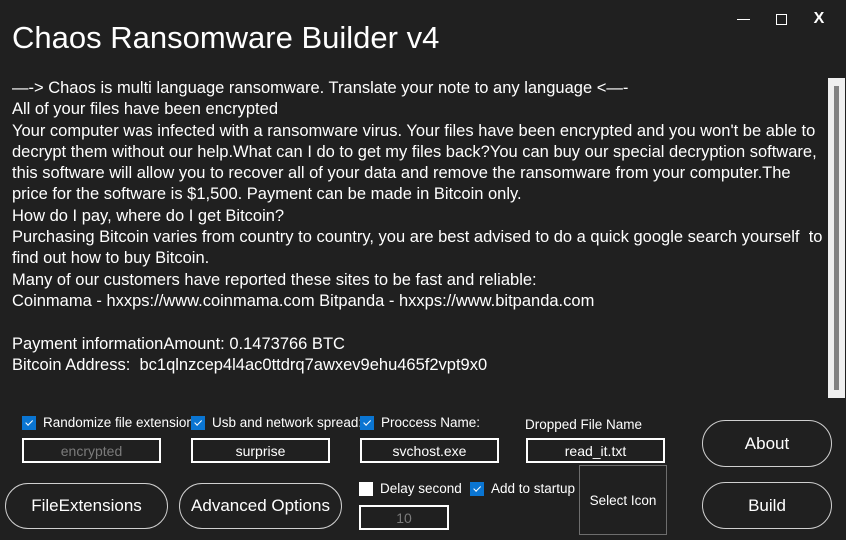  What do you see at coordinates (429, 450) in the screenshot?
I see `process-name-input: svchost.exe` at bounding box center [429, 450].